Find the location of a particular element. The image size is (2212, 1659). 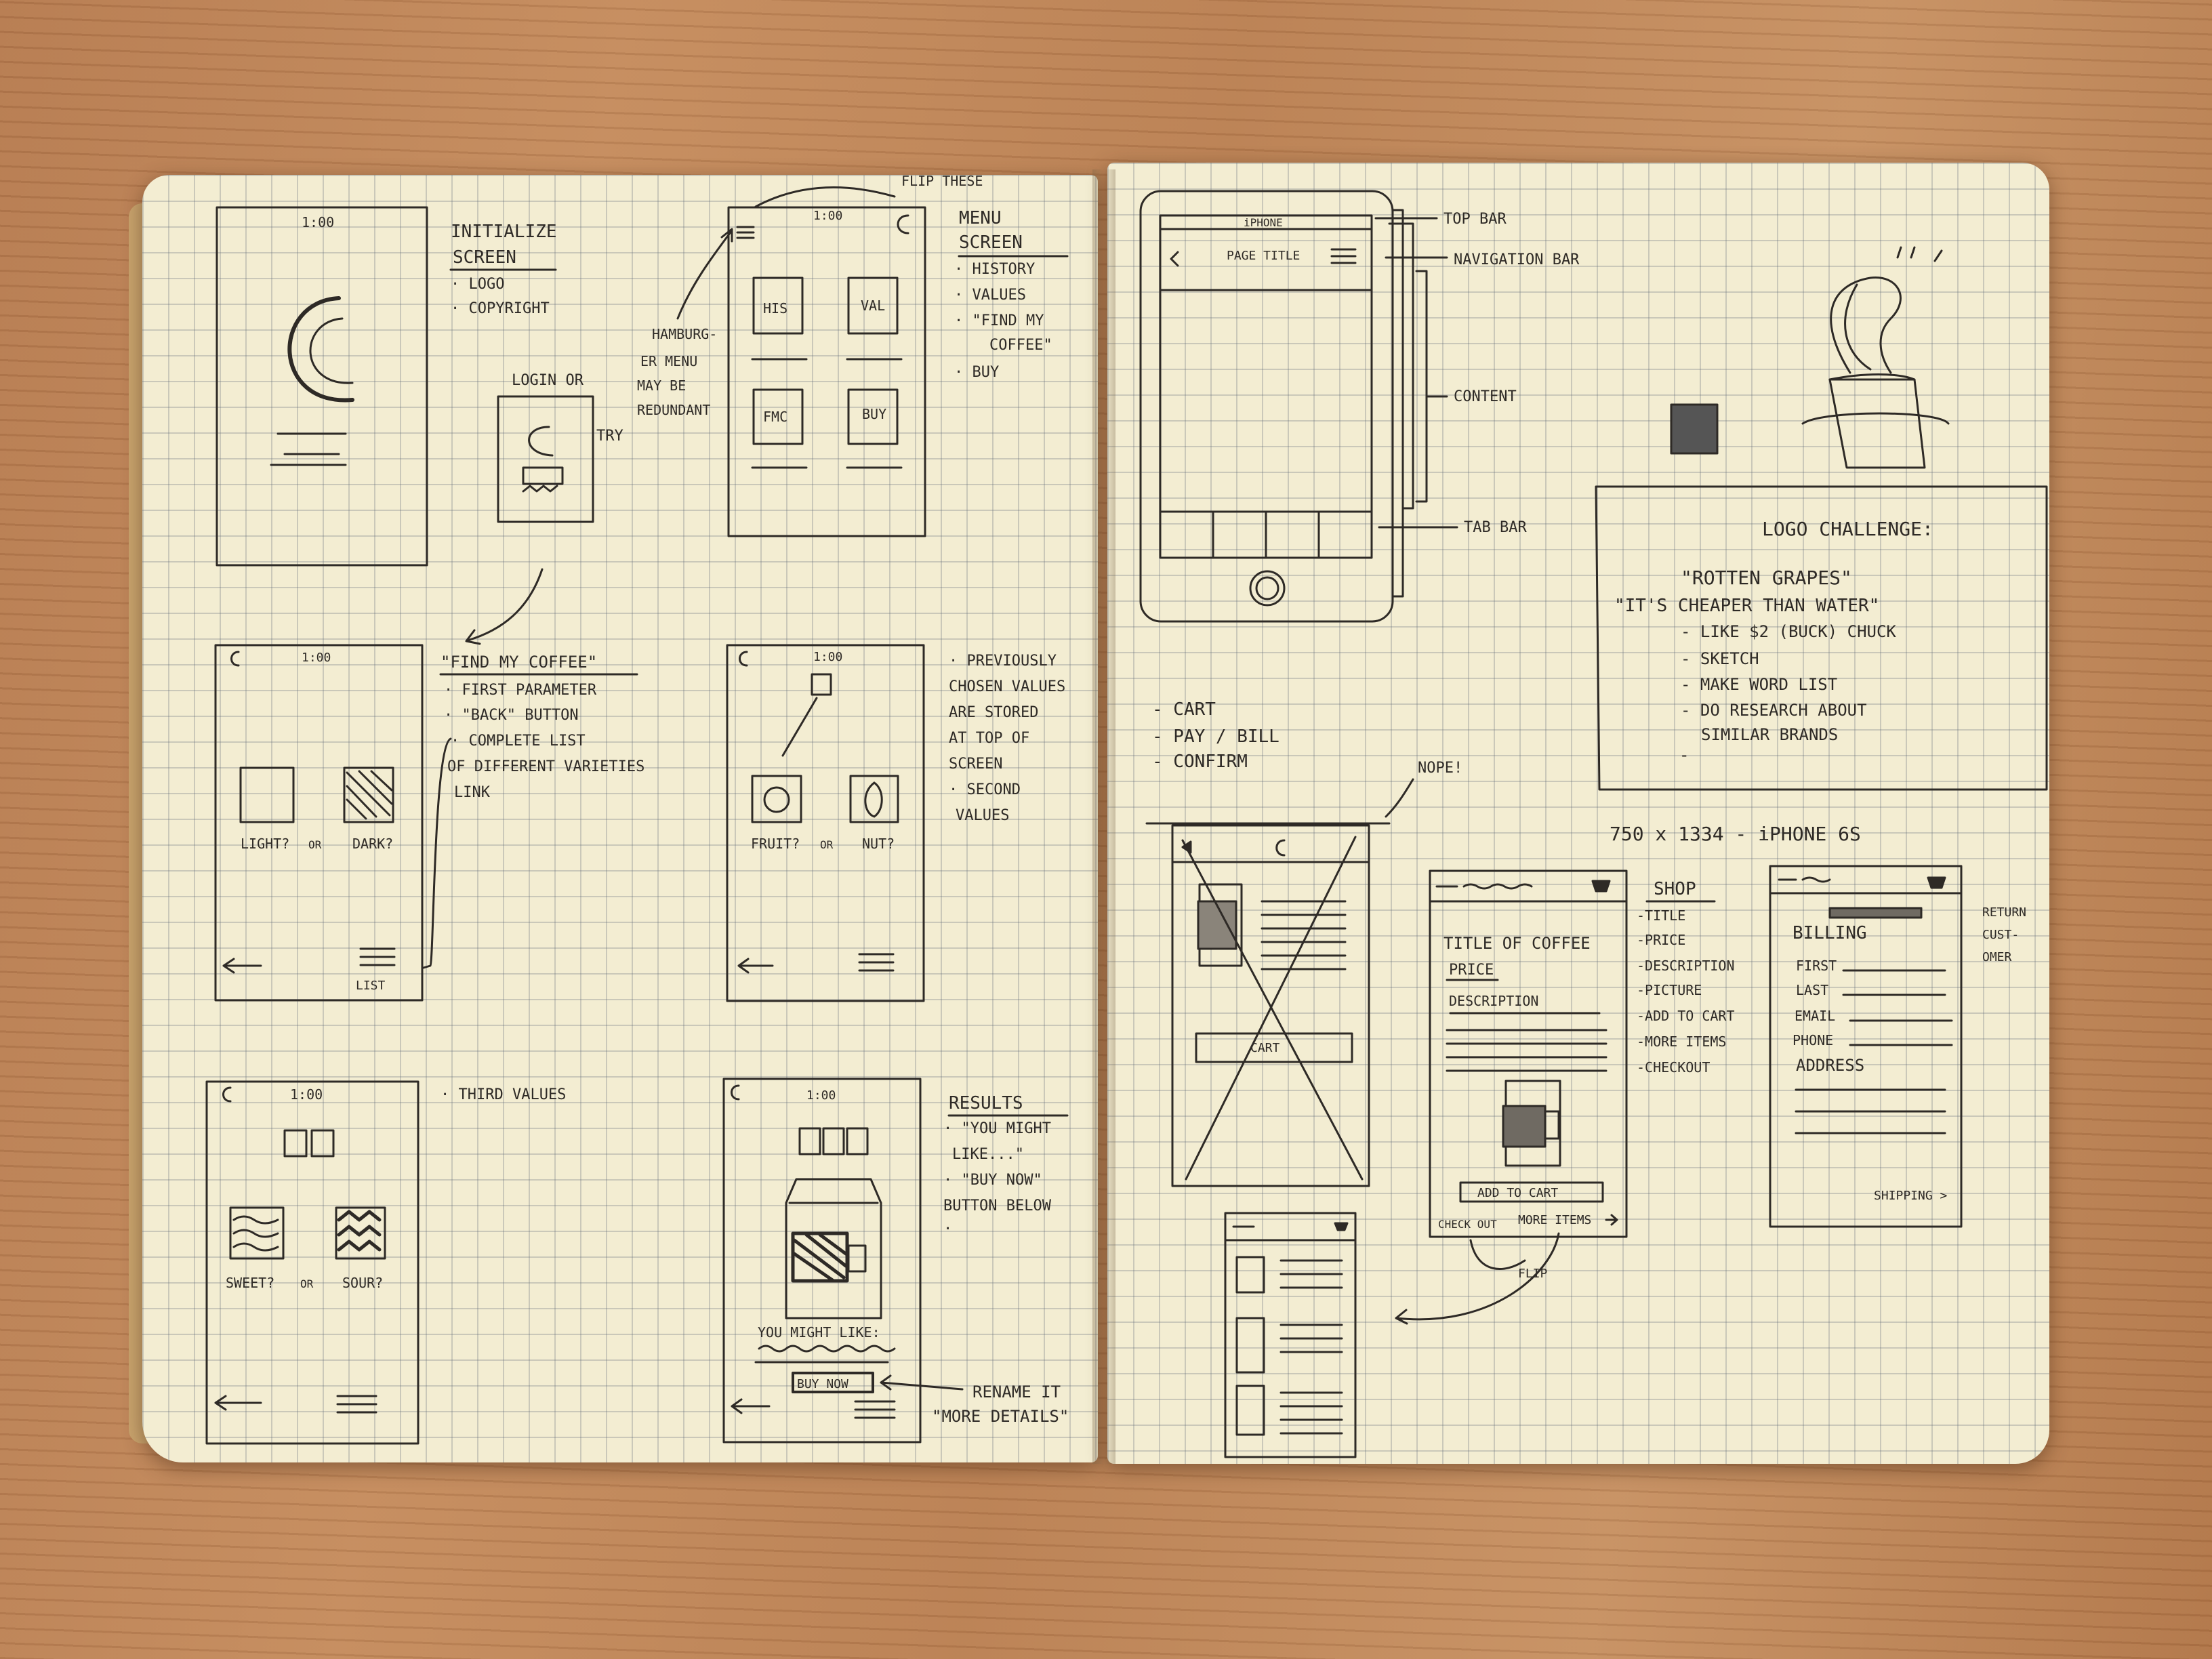

phone-page-title: PAGE TITLE is located at coordinates (1263, 256).